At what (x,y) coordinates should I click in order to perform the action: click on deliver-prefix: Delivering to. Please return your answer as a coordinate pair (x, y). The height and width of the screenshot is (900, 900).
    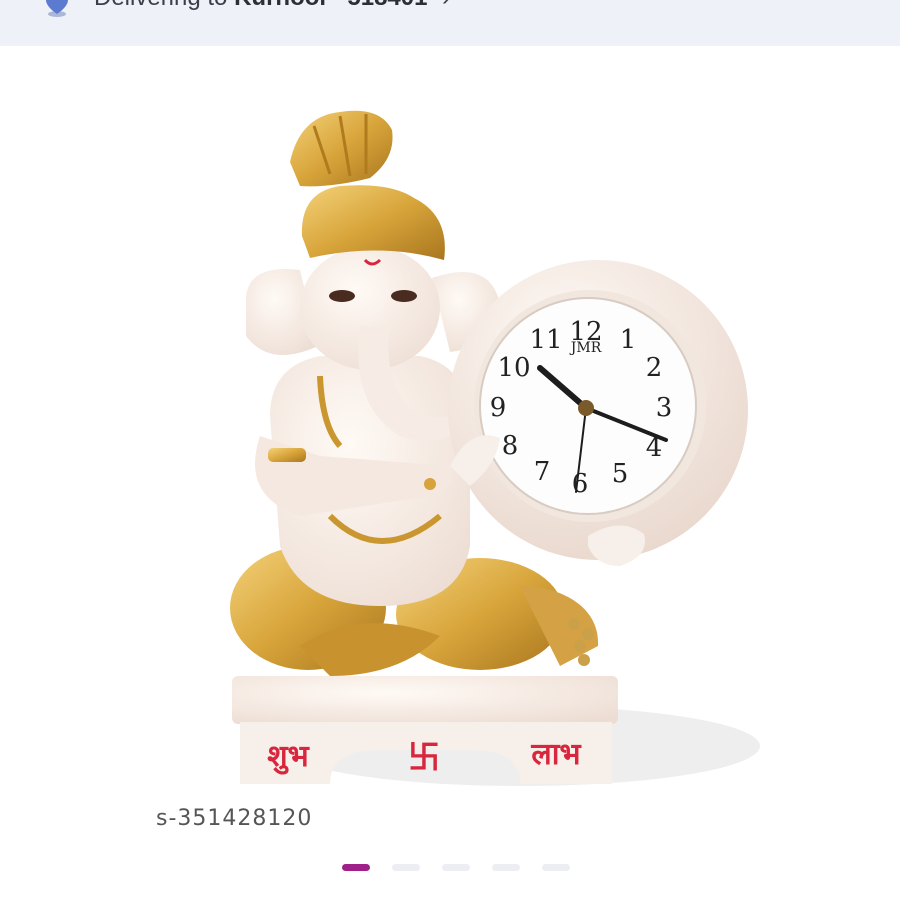
    Looking at the image, I should click on (160, 5).